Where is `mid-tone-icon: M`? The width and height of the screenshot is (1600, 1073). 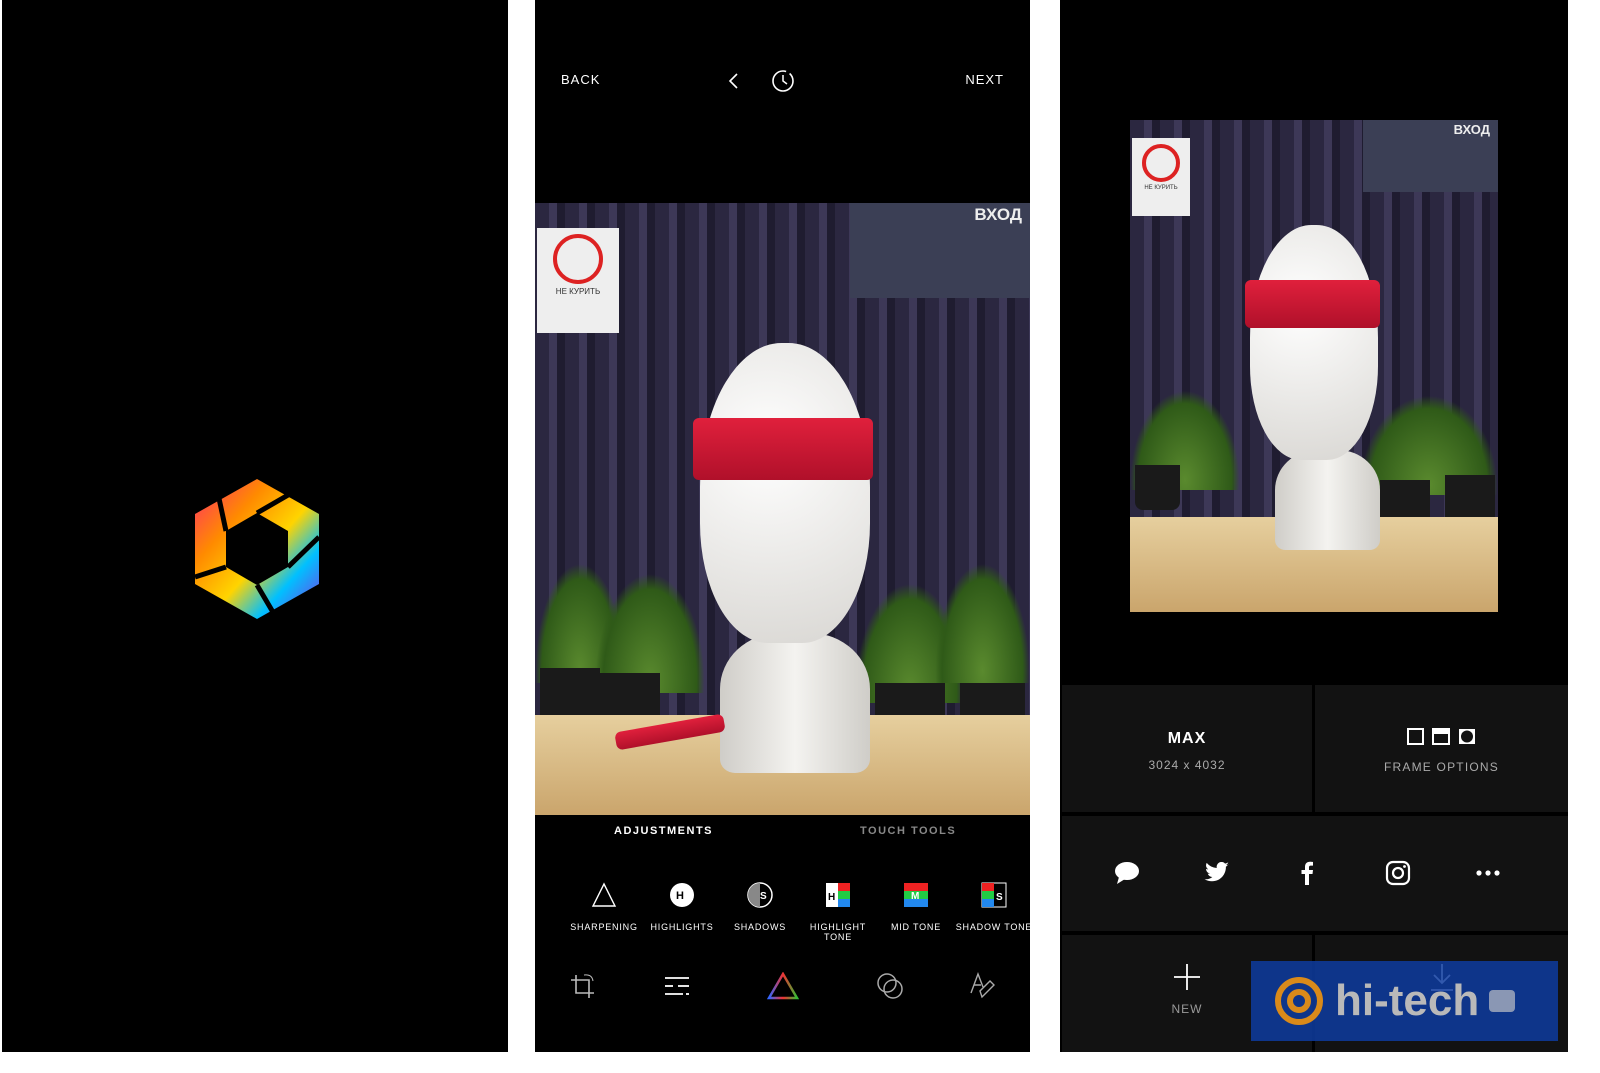
mid-tone-icon: M is located at coordinates (916, 895).